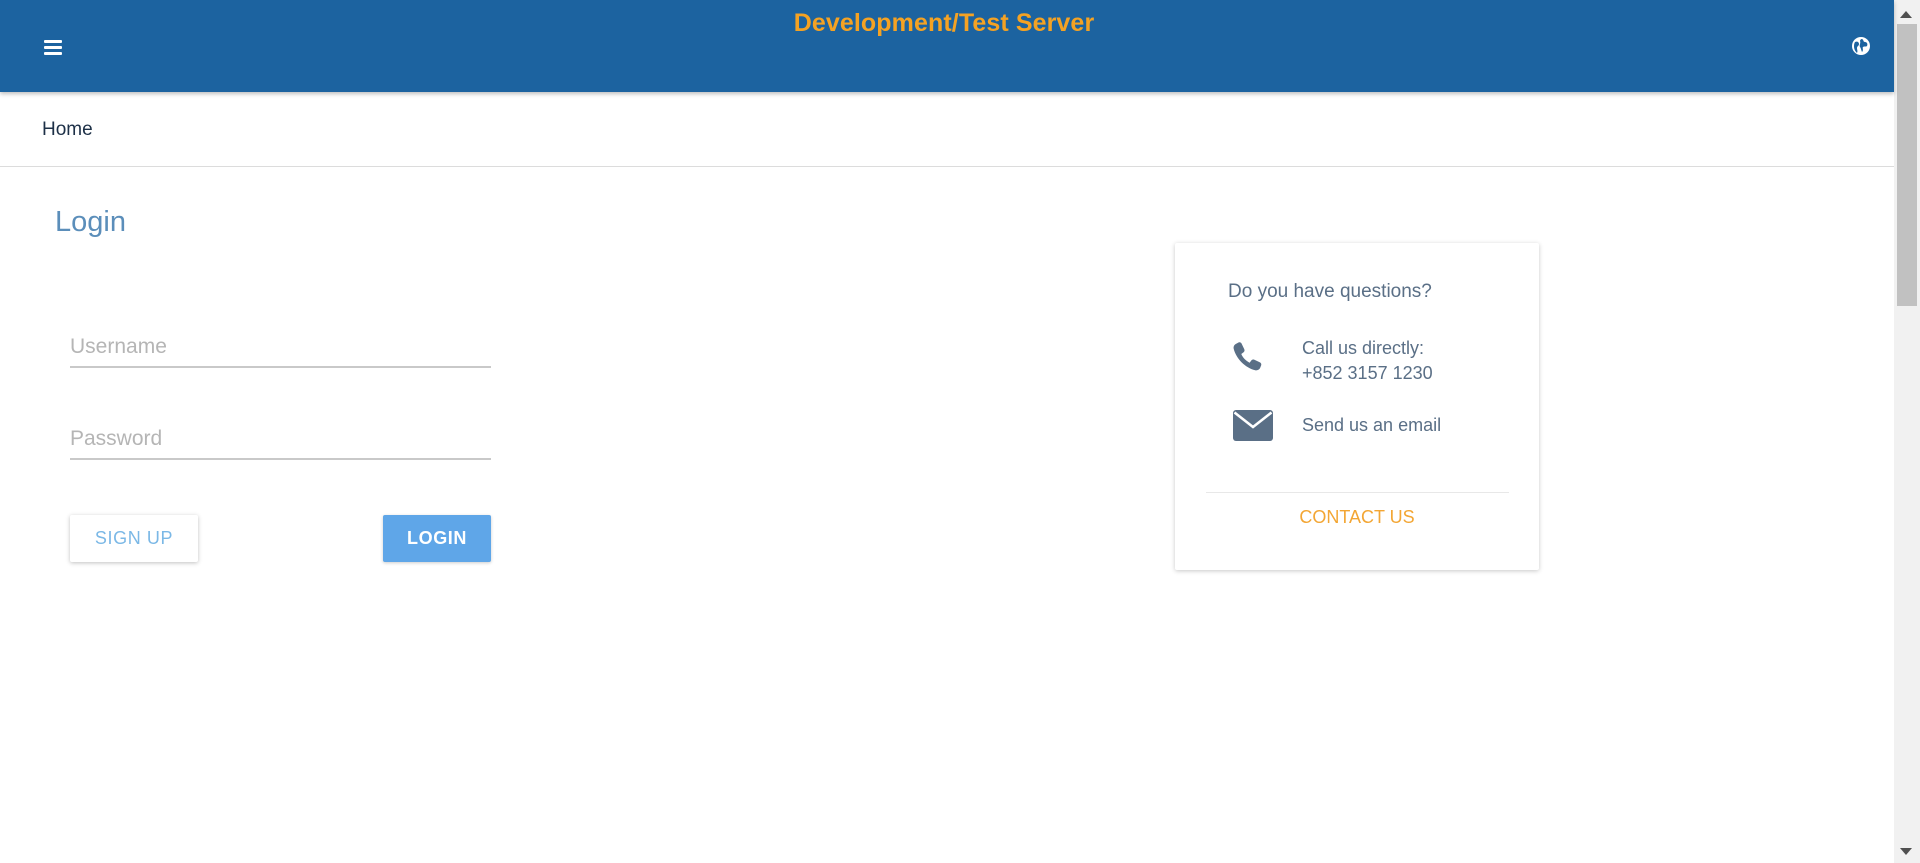  What do you see at coordinates (1363, 348) in the screenshot?
I see `call-us-label: Call us directly:` at bounding box center [1363, 348].